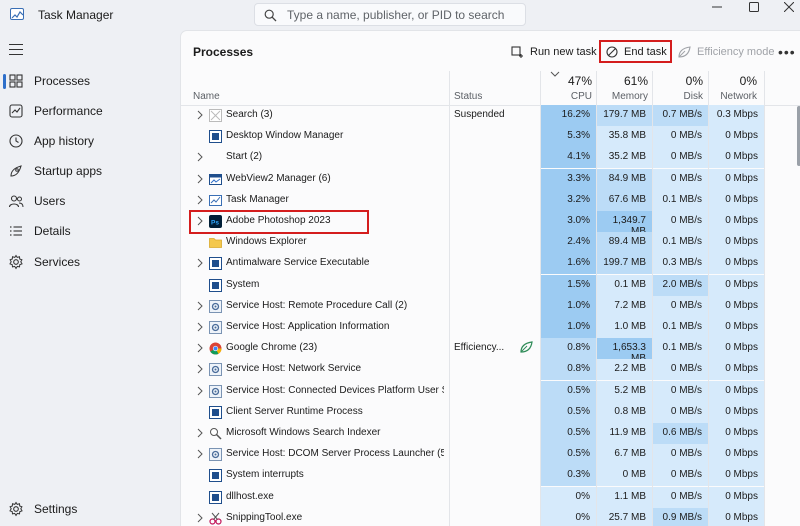 The height and width of the screenshot is (526, 800). What do you see at coordinates (16, 171) in the screenshot?
I see `startup-apps-icon` at bounding box center [16, 171].